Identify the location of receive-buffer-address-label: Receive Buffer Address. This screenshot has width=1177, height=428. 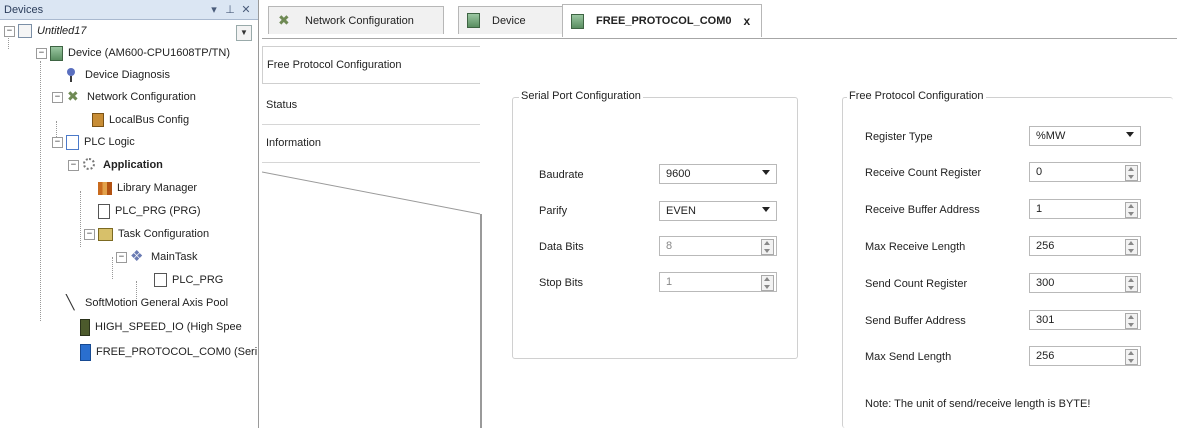
(922, 210).